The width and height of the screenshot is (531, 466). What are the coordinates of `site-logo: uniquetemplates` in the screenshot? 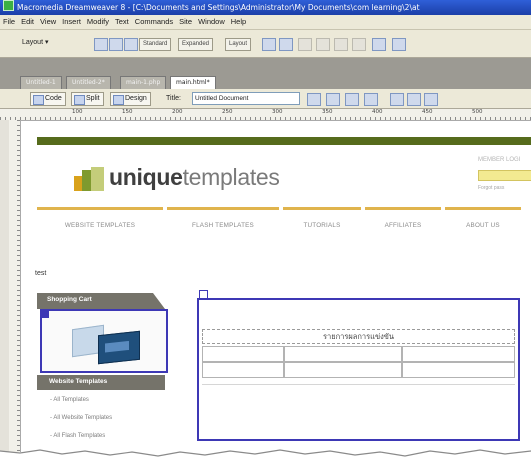 It's located at (194, 177).